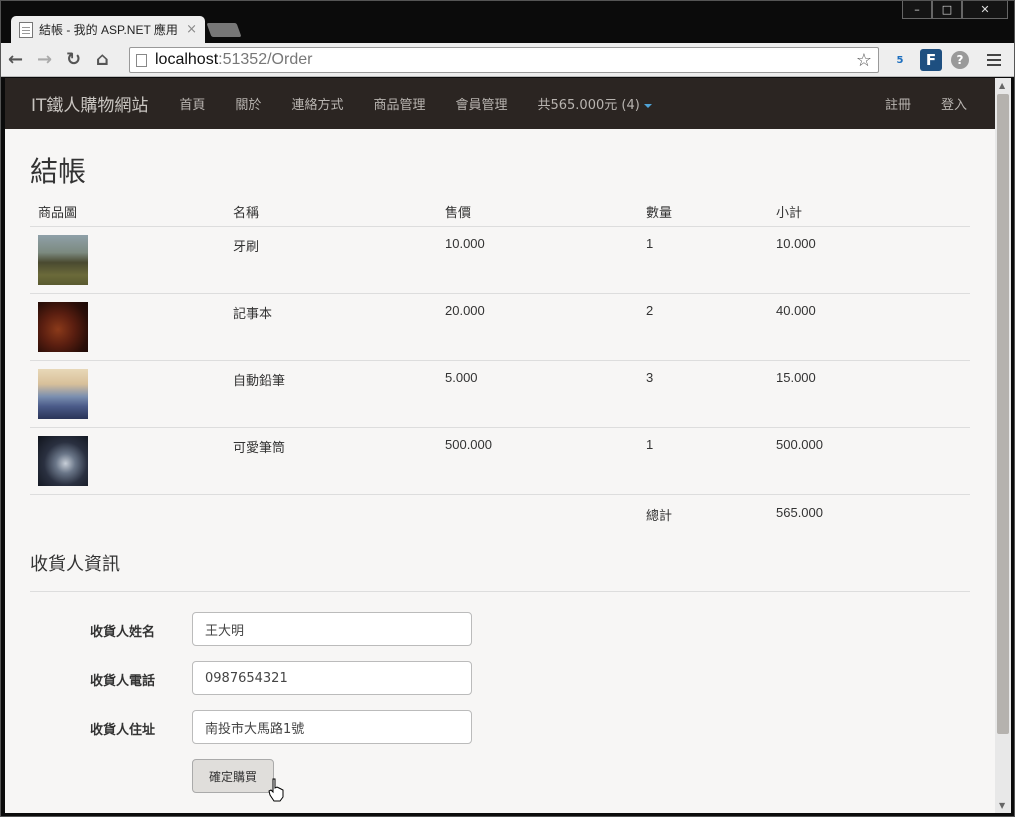  I want to click on reload-icon: ↻, so click(73, 60).